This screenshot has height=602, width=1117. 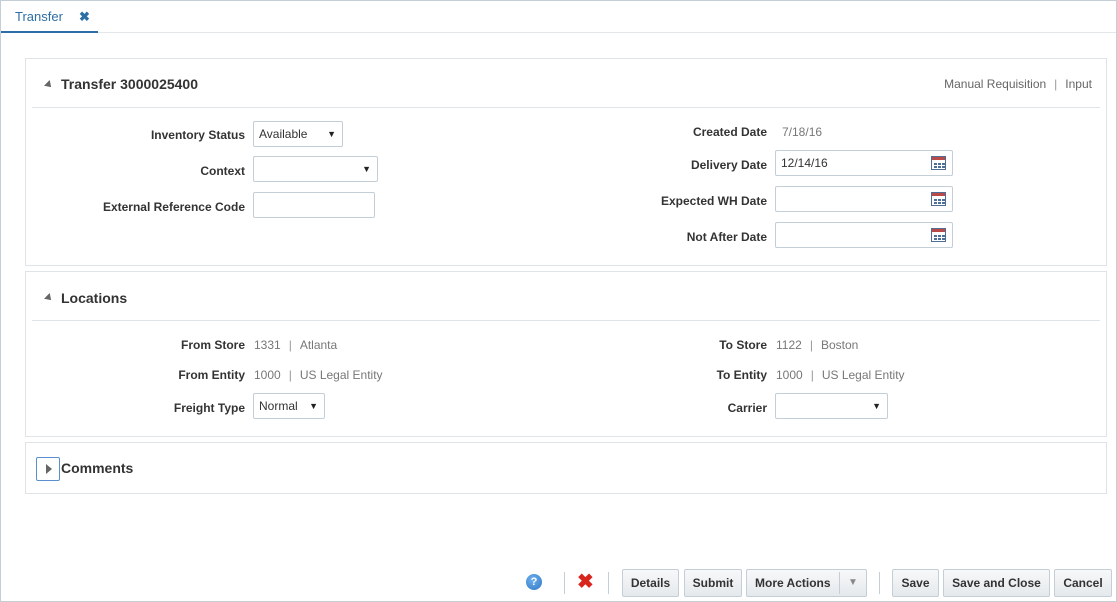 I want to click on to-store-value: 1122 | Boston, so click(x=817, y=345).